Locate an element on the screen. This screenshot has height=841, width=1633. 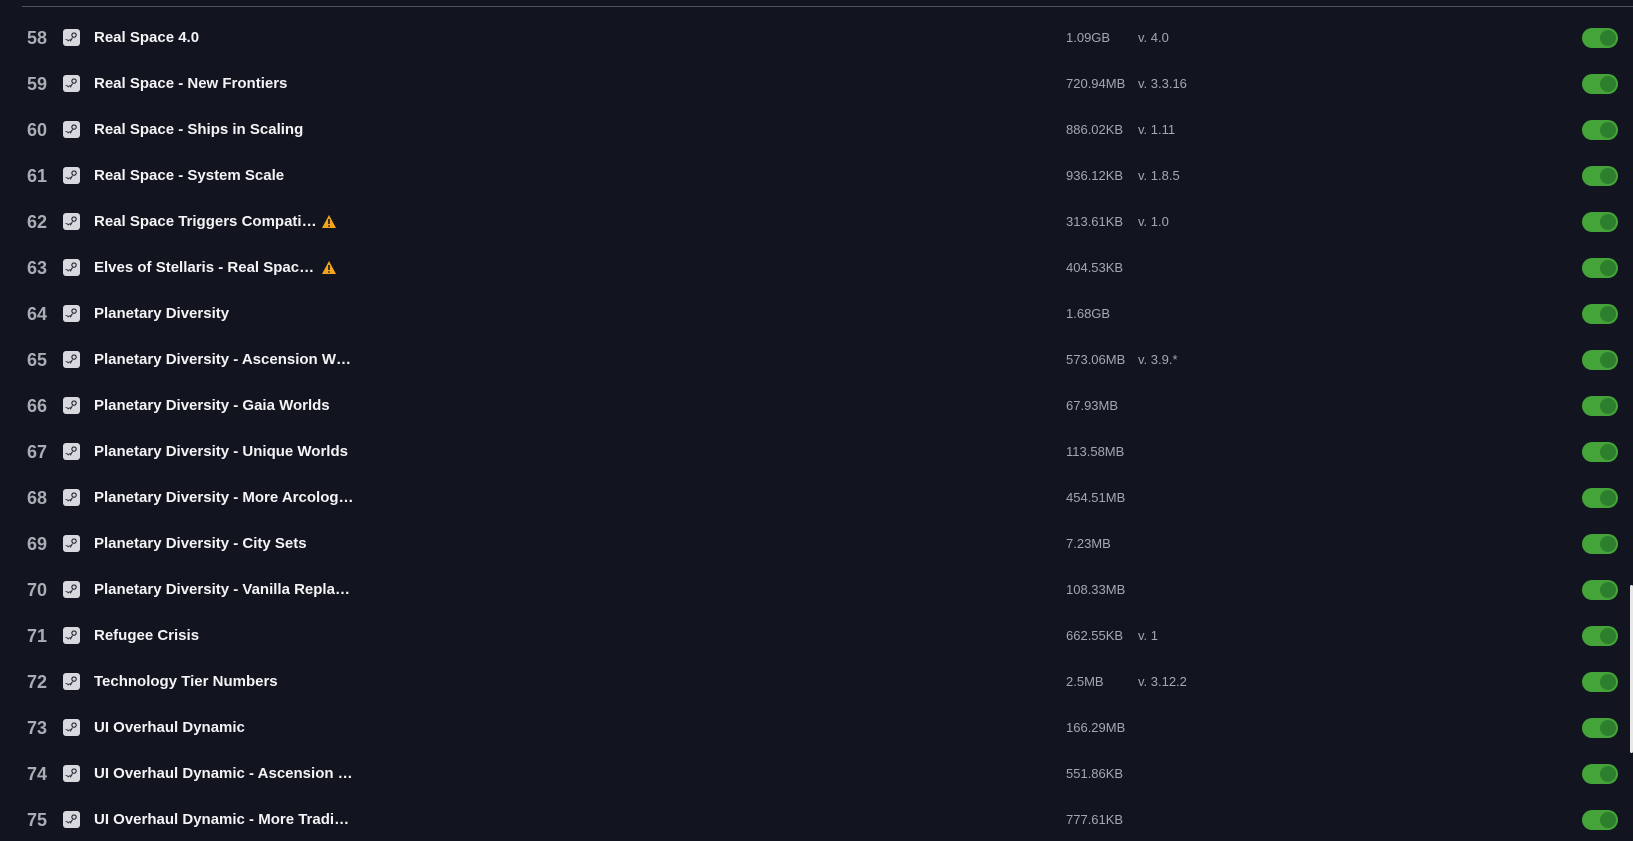
mod-size: 1.68GB is located at coordinates (1088, 313).